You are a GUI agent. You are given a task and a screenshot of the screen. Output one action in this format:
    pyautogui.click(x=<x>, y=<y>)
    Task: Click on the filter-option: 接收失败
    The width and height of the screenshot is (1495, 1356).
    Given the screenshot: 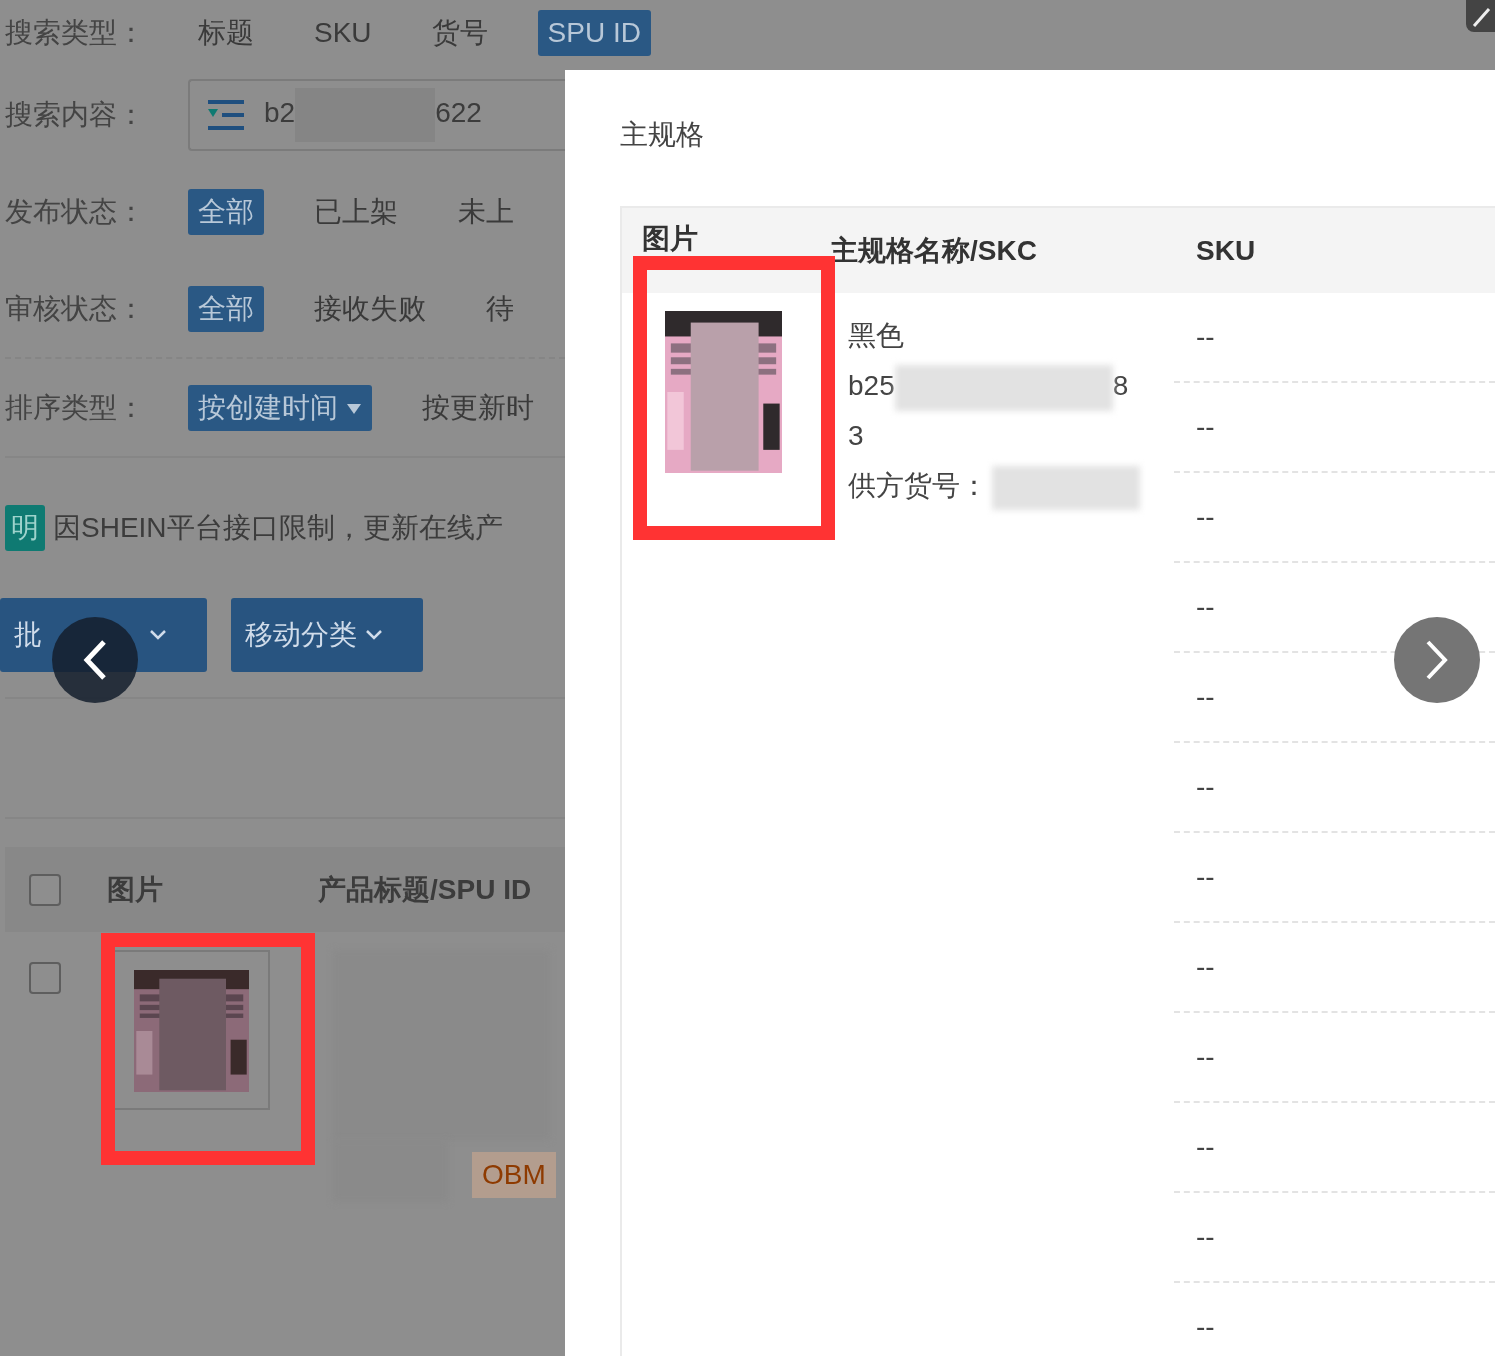 What is the action you would take?
    pyautogui.click(x=370, y=308)
    